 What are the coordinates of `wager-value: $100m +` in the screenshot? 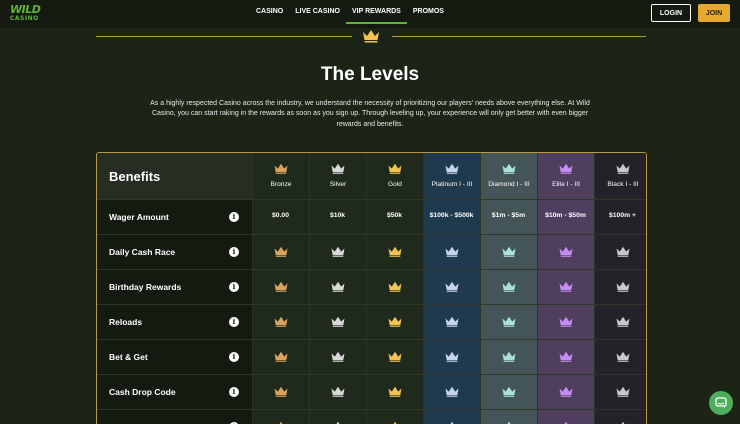 It's located at (622, 215).